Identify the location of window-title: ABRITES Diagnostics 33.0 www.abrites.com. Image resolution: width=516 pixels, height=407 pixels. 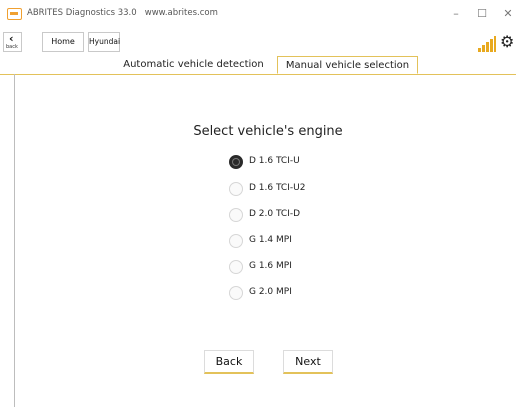
(122, 13).